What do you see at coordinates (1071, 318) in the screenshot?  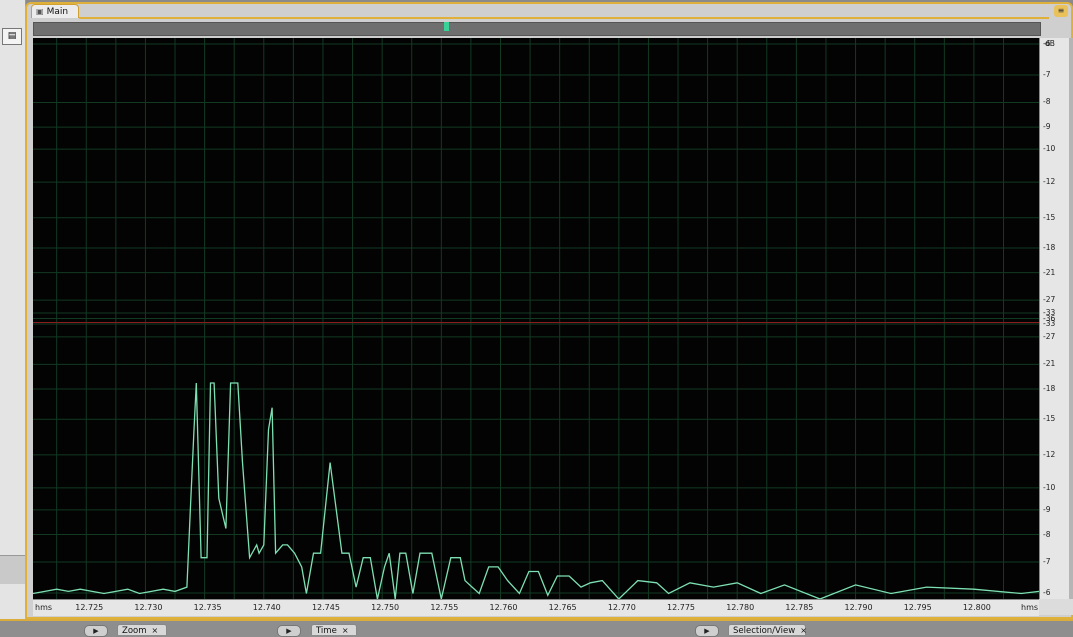 I see `db-scroll-strip` at bounding box center [1071, 318].